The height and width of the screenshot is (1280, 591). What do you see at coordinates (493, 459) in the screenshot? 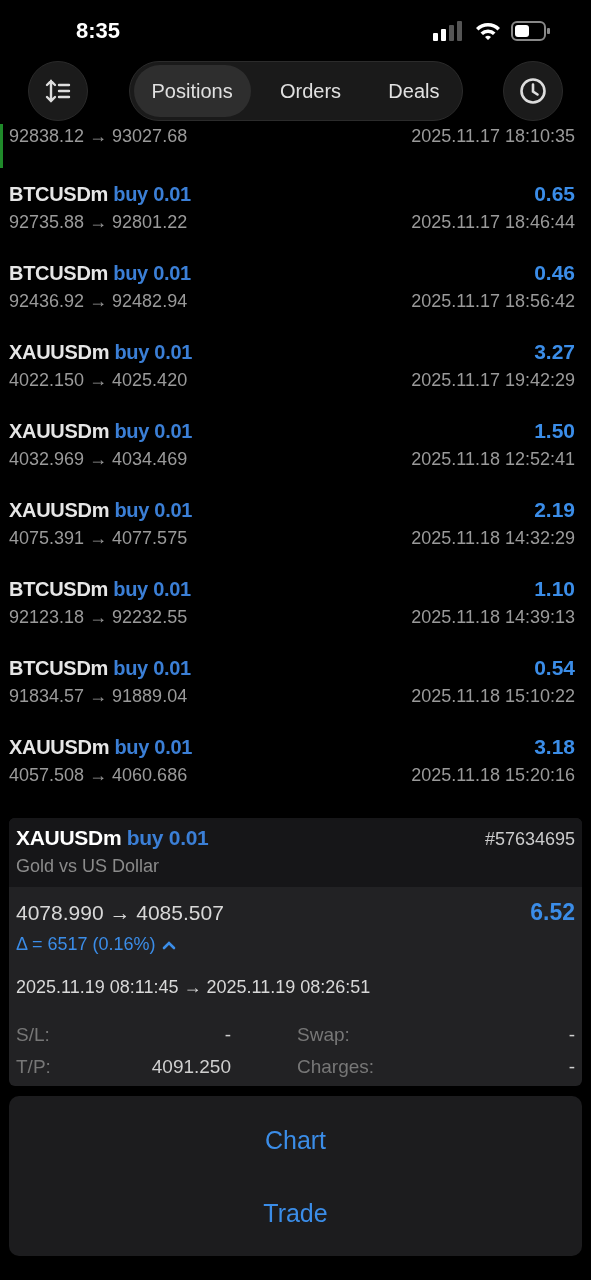
I see `deal-time: 2025.11.18 12:52:41` at bounding box center [493, 459].